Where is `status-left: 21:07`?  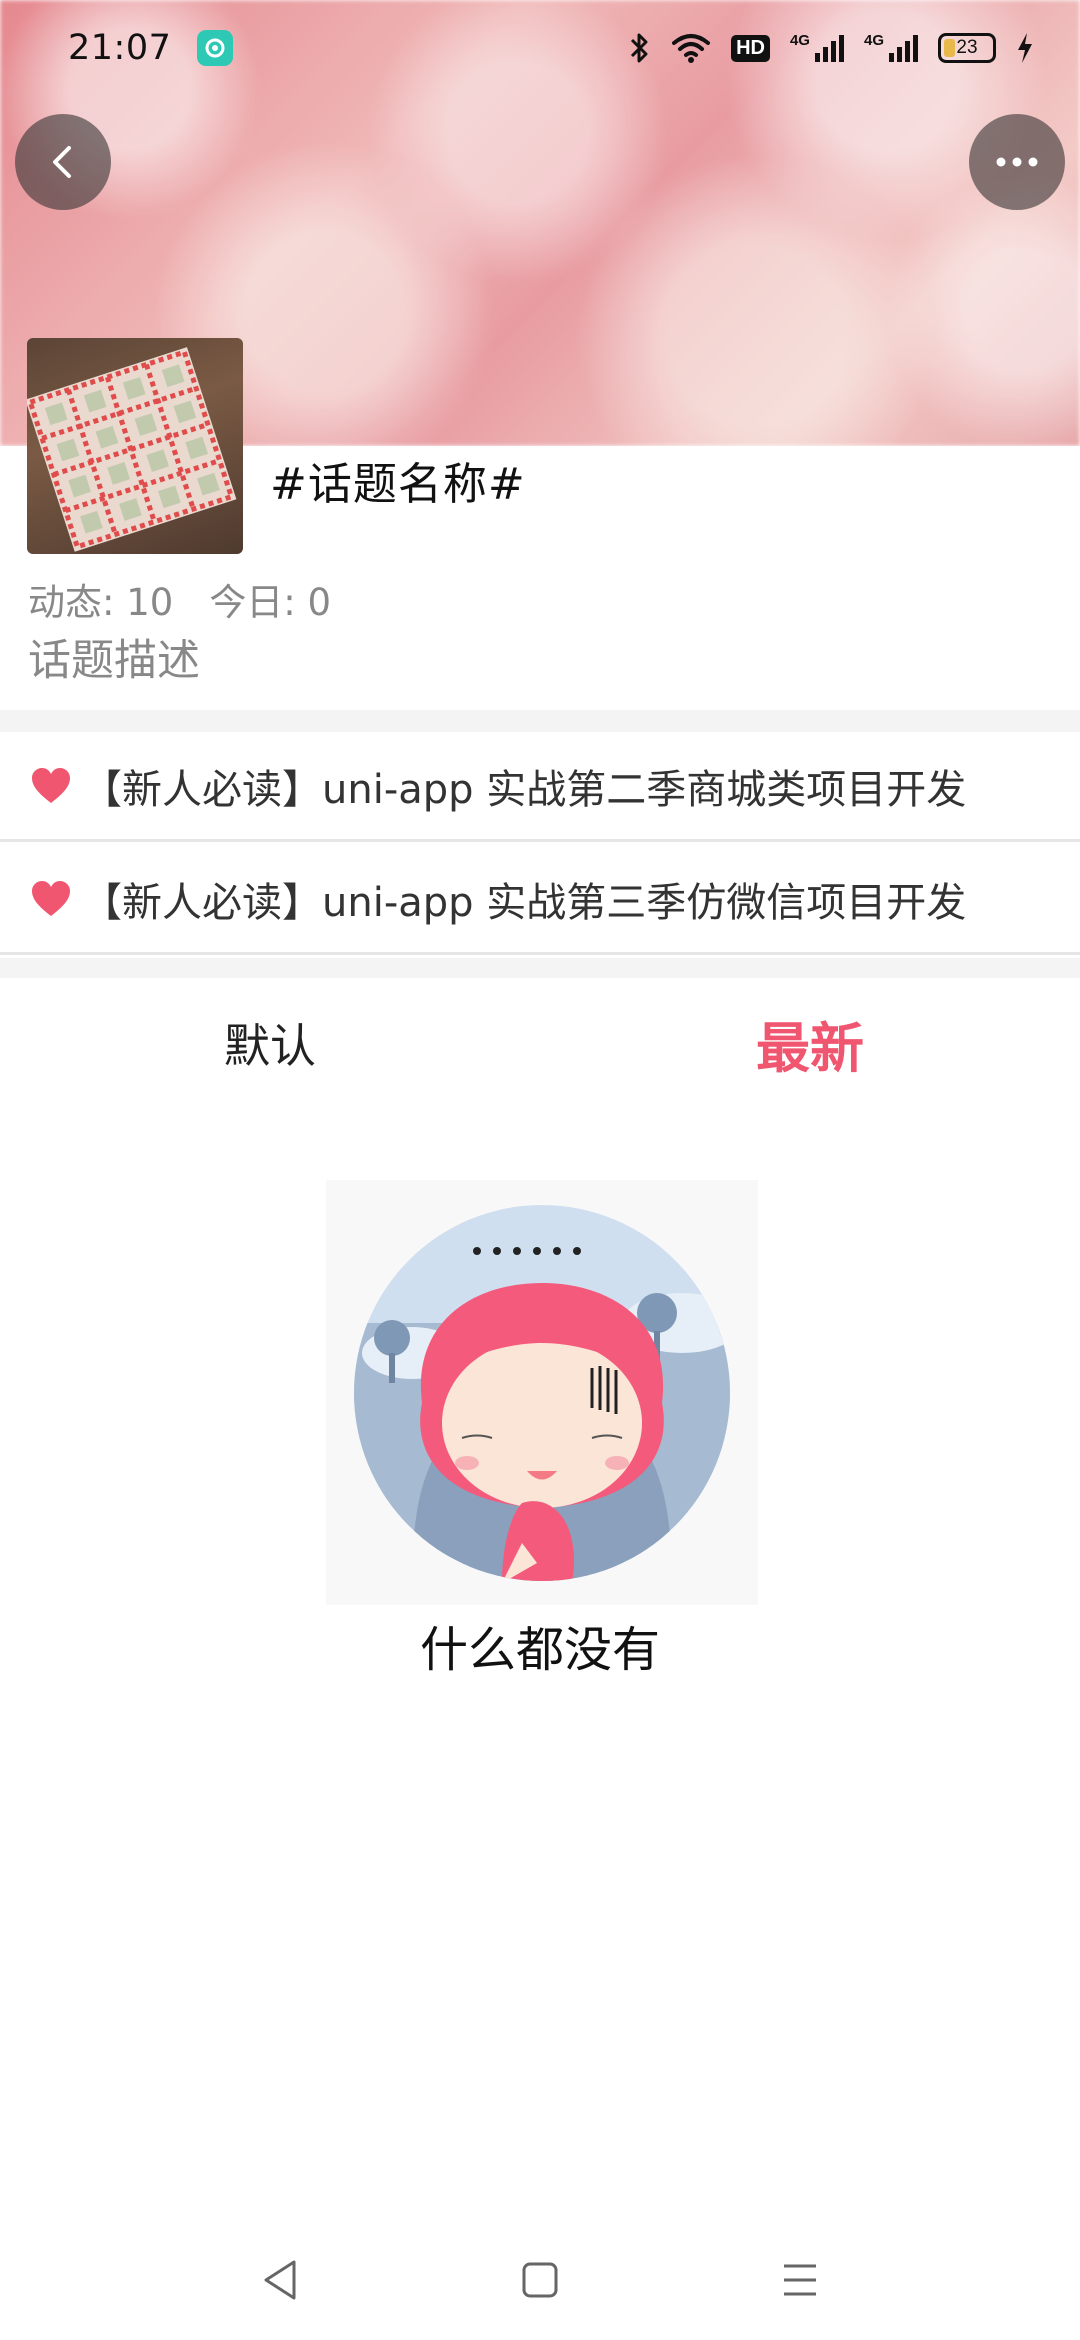
status-left: 21:07 is located at coordinates (151, 48).